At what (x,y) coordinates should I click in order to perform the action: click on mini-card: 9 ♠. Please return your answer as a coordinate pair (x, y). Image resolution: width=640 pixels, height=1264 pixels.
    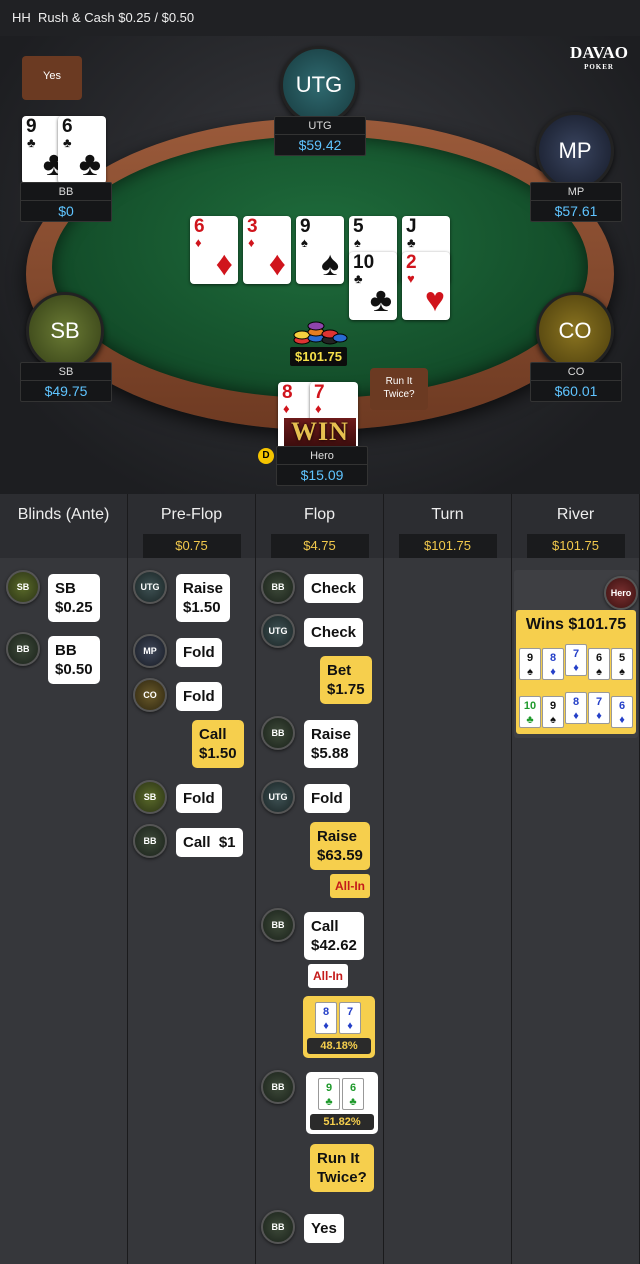
    Looking at the image, I should click on (553, 712).